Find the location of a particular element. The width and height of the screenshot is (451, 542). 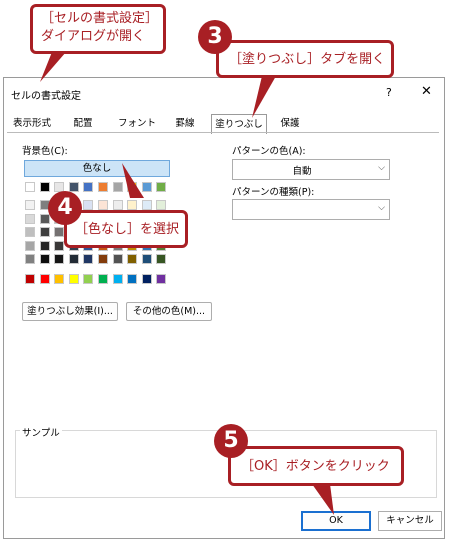

callout-select-no-color: ［色なし］を選択 is located at coordinates (126, 229).